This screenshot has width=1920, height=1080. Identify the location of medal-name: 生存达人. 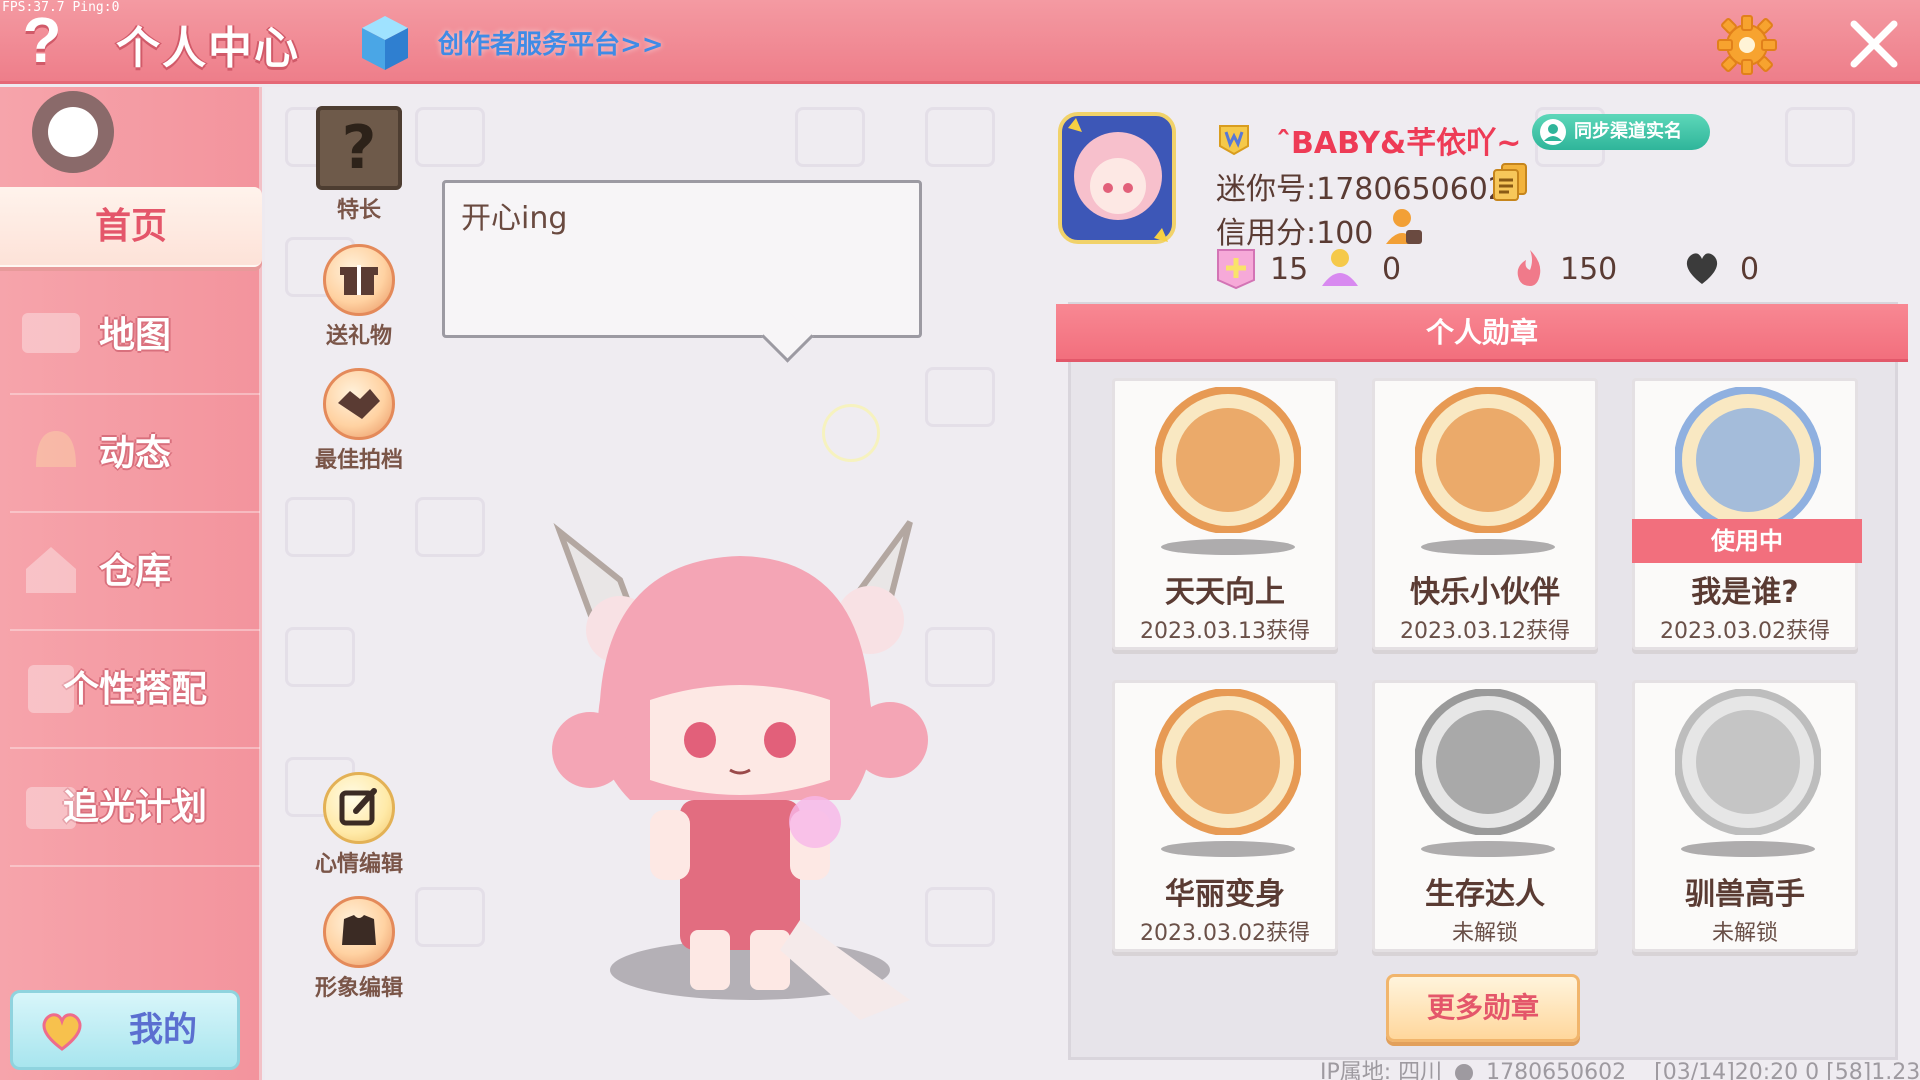
(1485, 894).